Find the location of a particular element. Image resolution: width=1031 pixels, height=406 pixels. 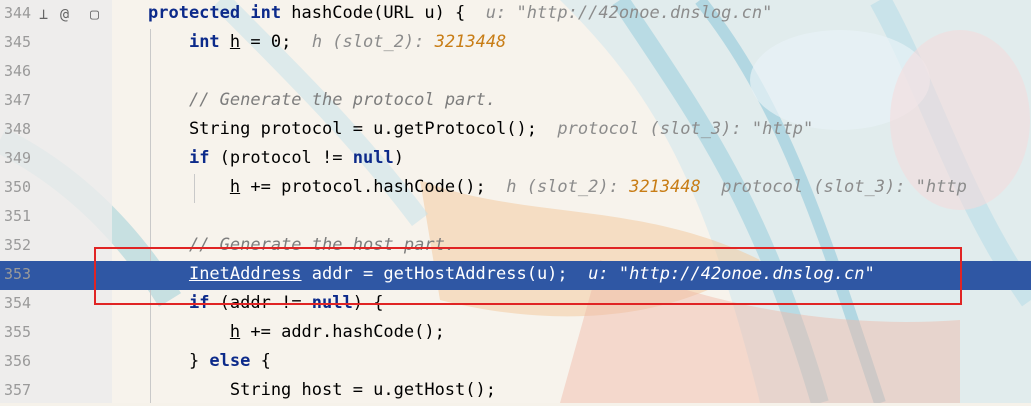

code-text: h += addr.hashCode(); is located at coordinates (296, 332).